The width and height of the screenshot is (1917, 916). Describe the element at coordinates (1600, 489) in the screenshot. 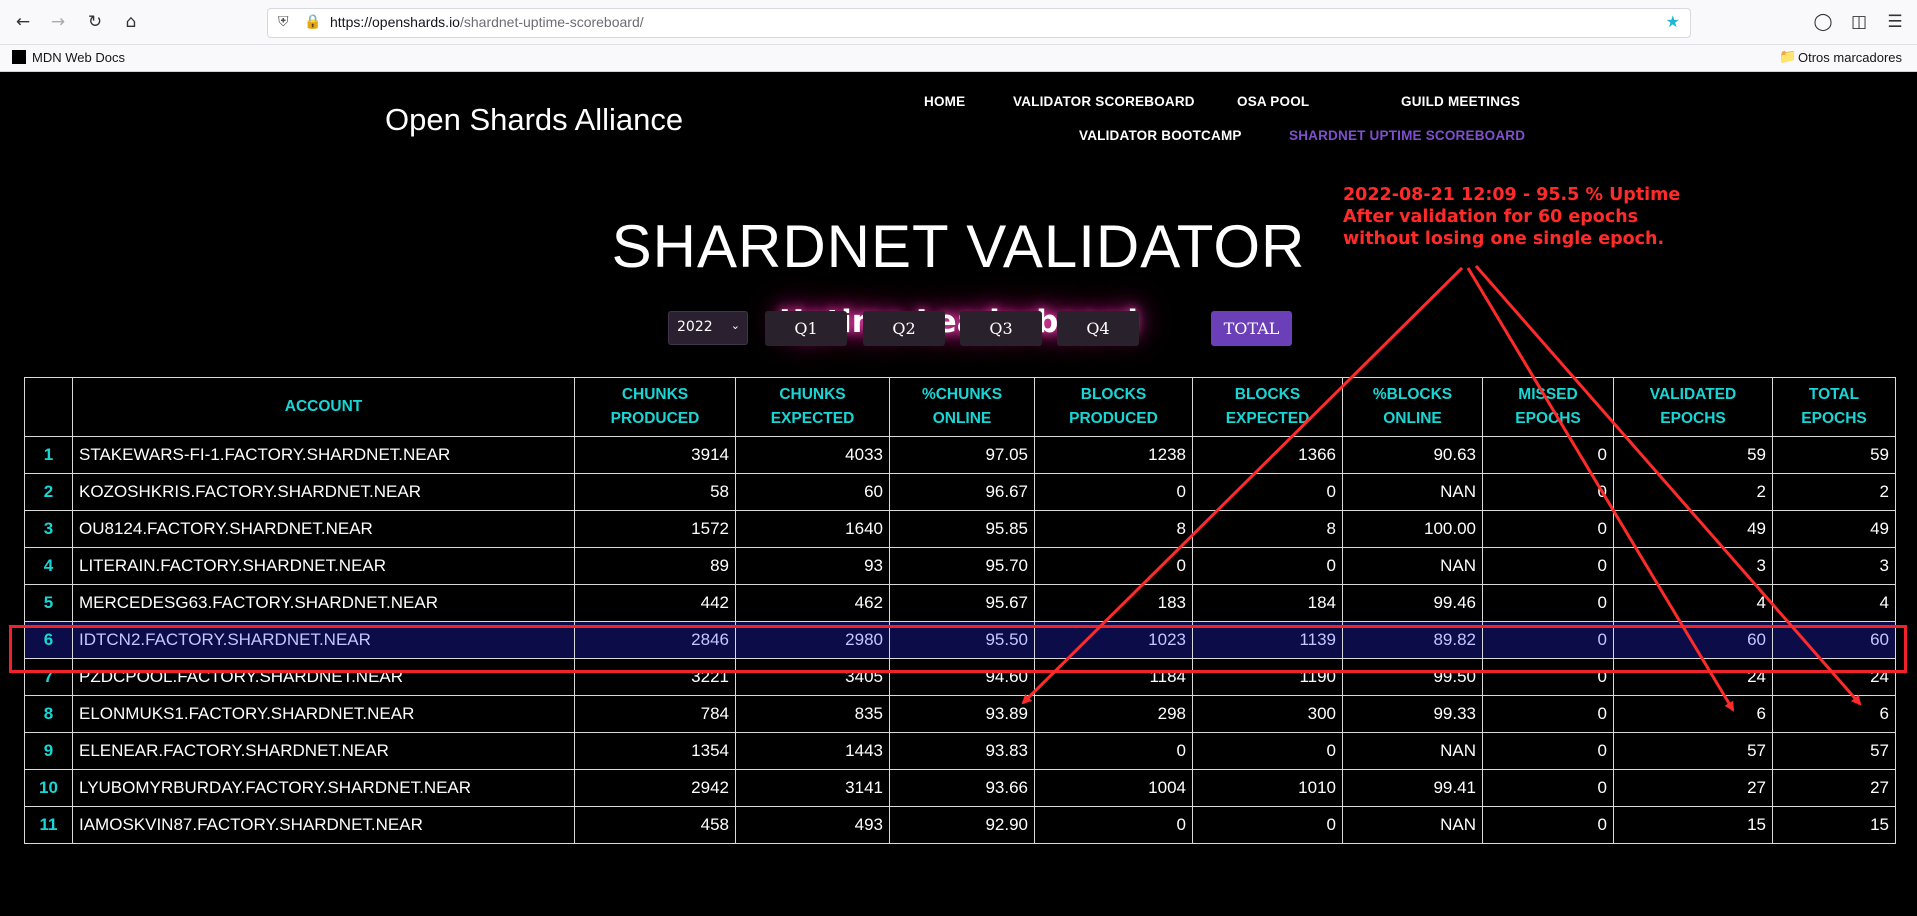

I see `arrow-to-validated-epochs` at that location.